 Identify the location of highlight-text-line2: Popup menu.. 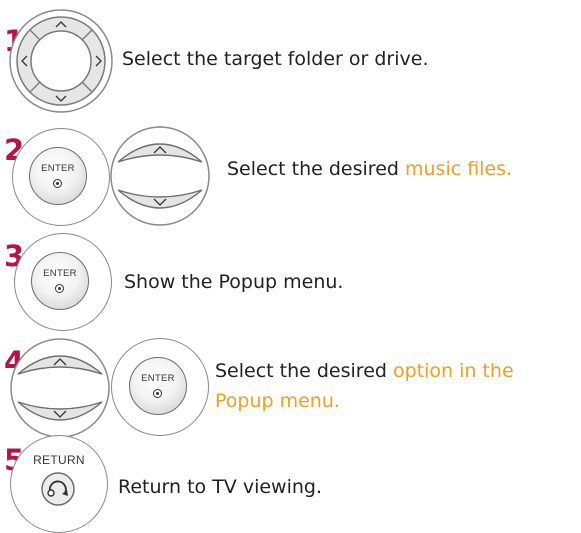
(277, 401).